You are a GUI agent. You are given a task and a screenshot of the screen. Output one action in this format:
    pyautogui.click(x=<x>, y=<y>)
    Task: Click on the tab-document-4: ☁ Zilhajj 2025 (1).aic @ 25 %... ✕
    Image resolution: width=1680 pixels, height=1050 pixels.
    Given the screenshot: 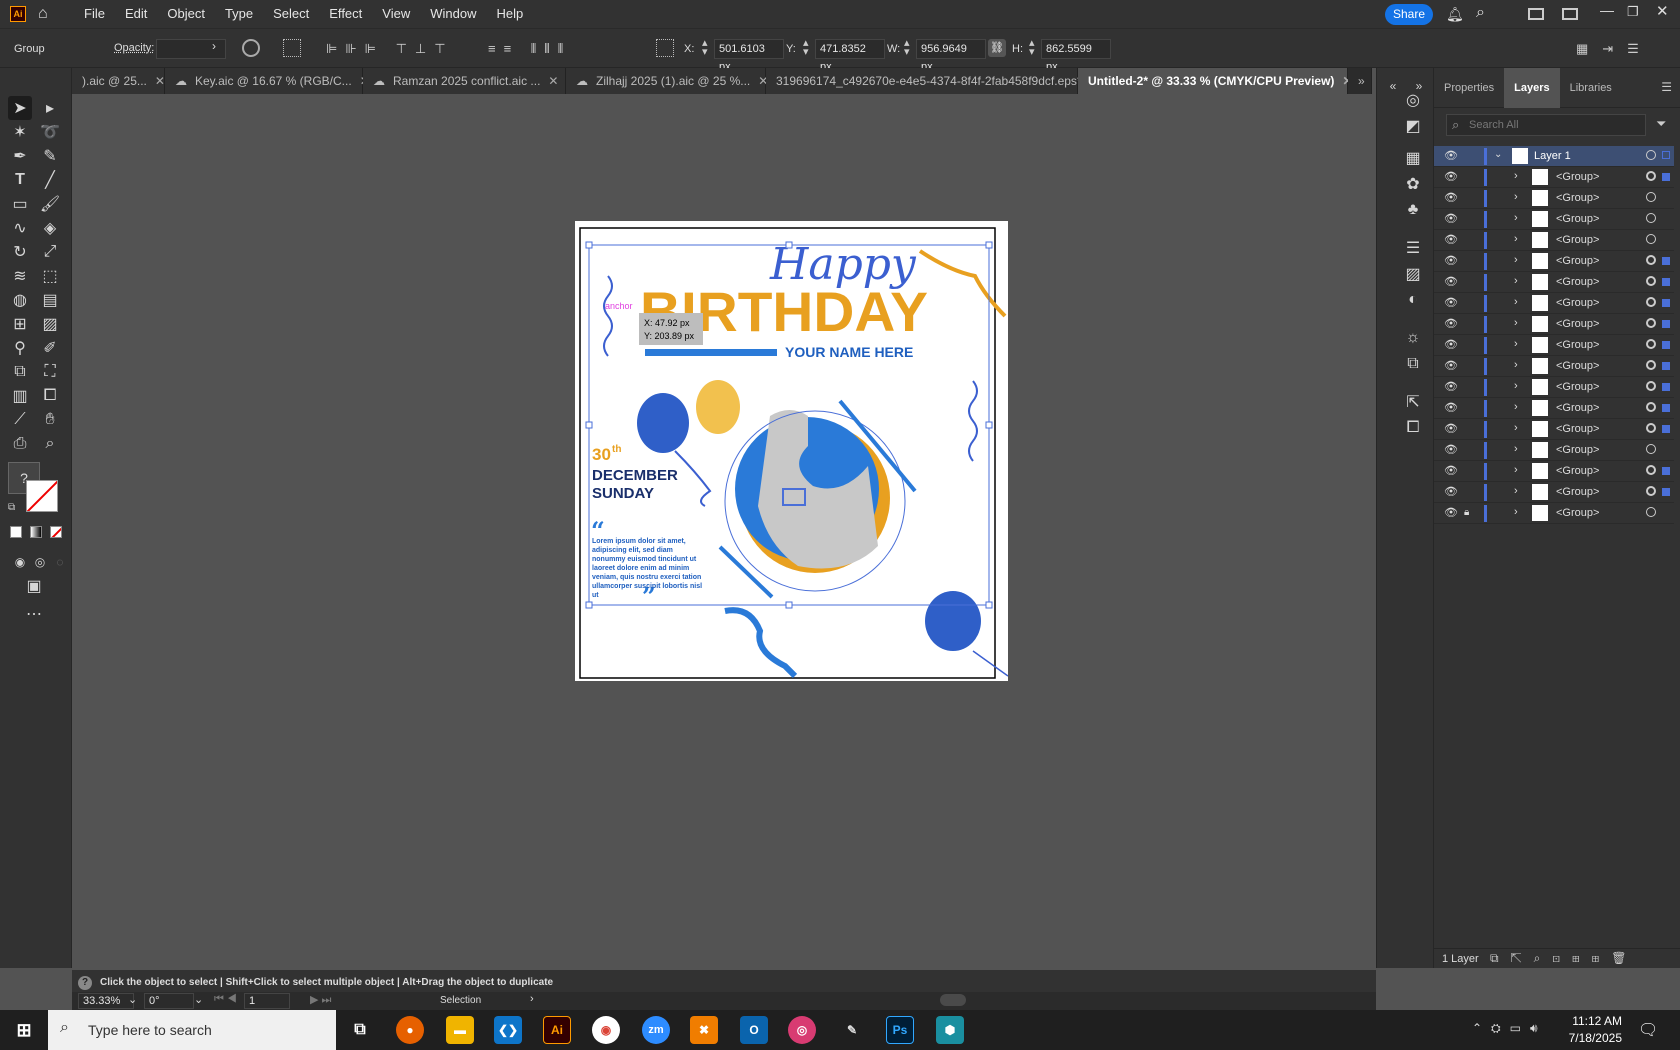 What is the action you would take?
    pyautogui.click(x=667, y=81)
    